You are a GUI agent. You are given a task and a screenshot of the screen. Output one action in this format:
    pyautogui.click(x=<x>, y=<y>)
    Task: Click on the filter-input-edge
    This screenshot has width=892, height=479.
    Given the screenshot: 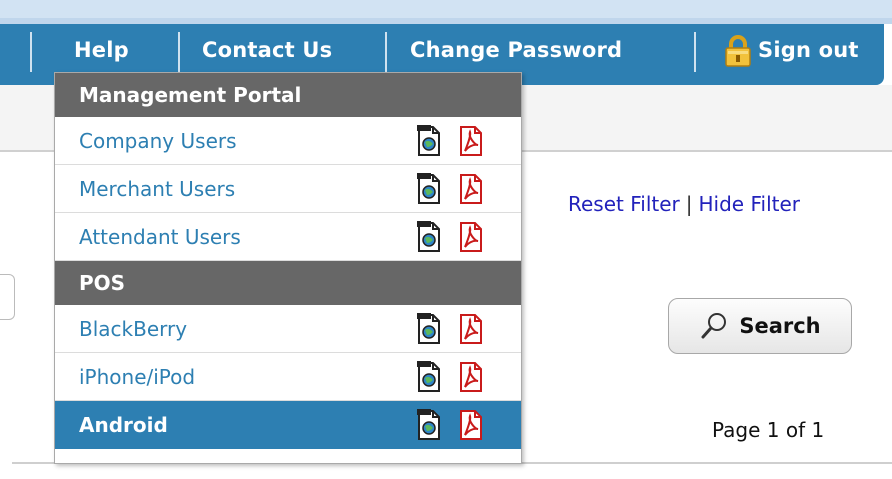 What is the action you would take?
    pyautogui.click(x=7, y=297)
    